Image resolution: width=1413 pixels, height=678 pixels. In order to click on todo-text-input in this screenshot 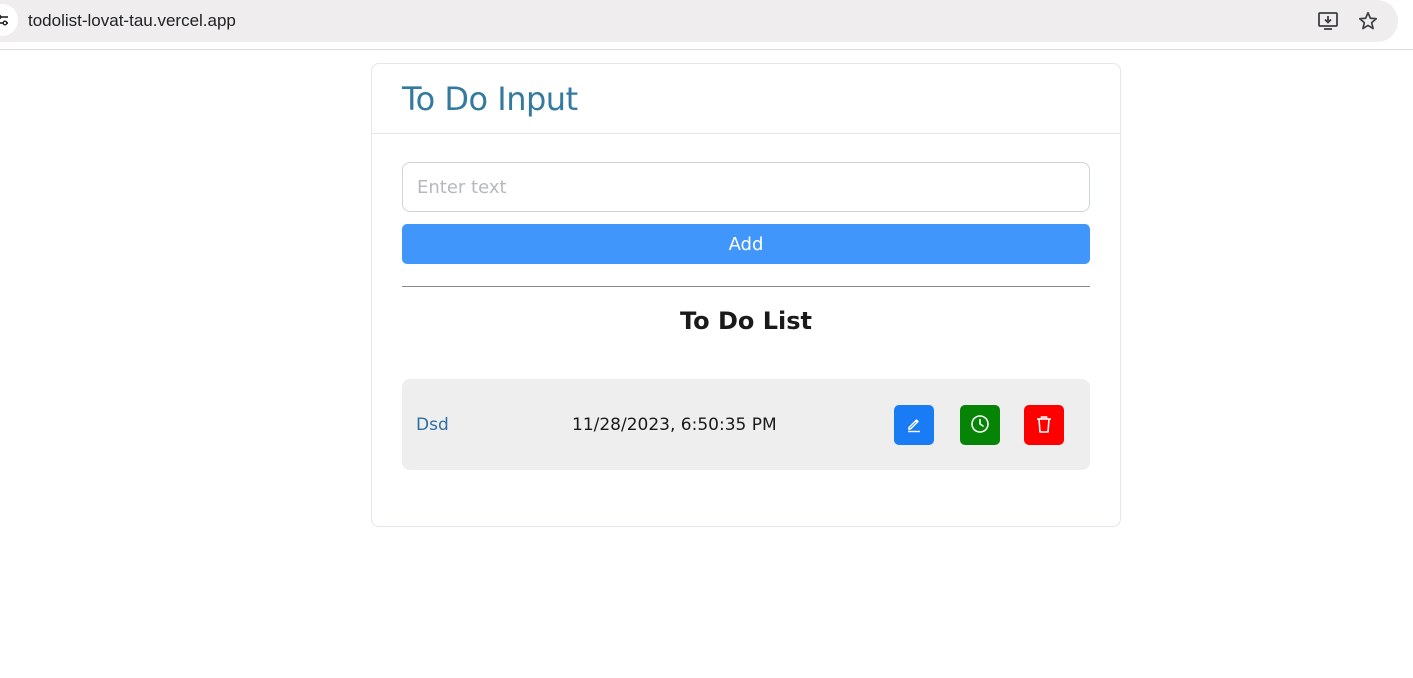, I will do `click(746, 187)`.